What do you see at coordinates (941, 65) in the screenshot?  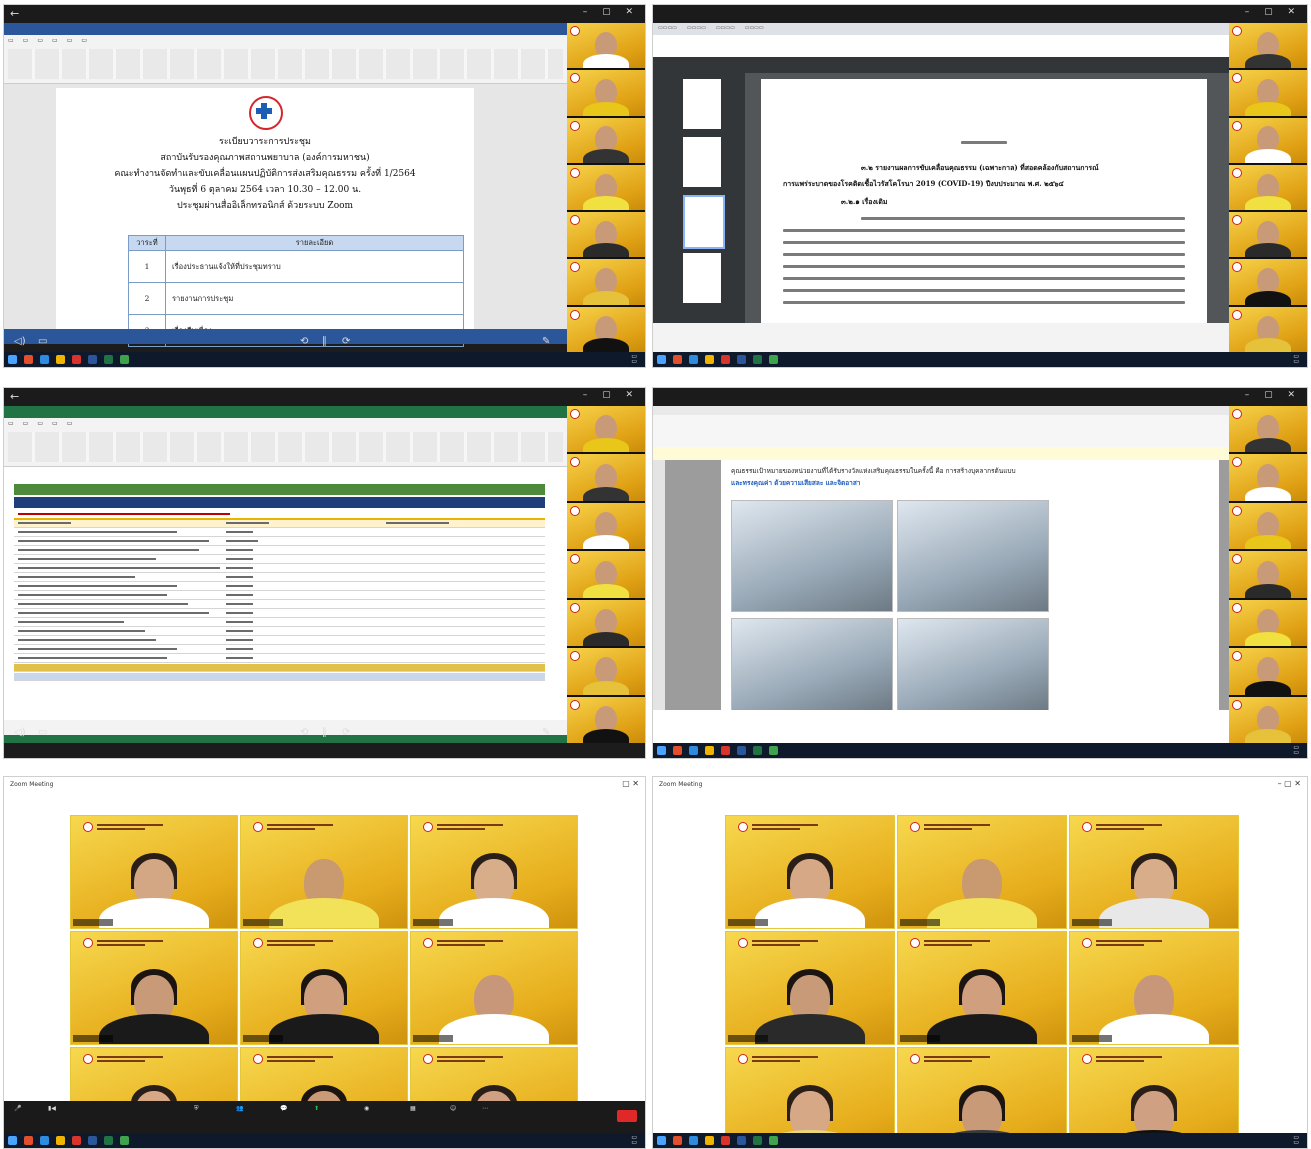 I see `pdf-toolbar` at bounding box center [941, 65].